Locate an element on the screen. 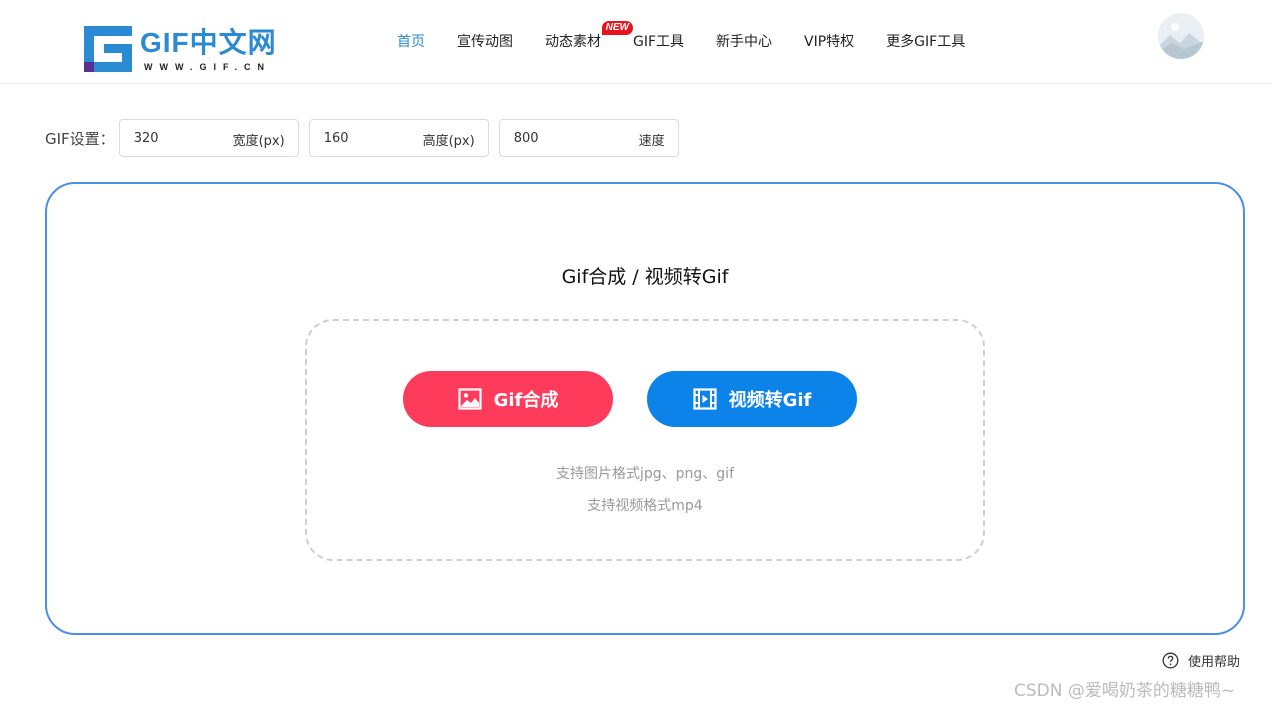  new-badge: NEW is located at coordinates (617, 28).